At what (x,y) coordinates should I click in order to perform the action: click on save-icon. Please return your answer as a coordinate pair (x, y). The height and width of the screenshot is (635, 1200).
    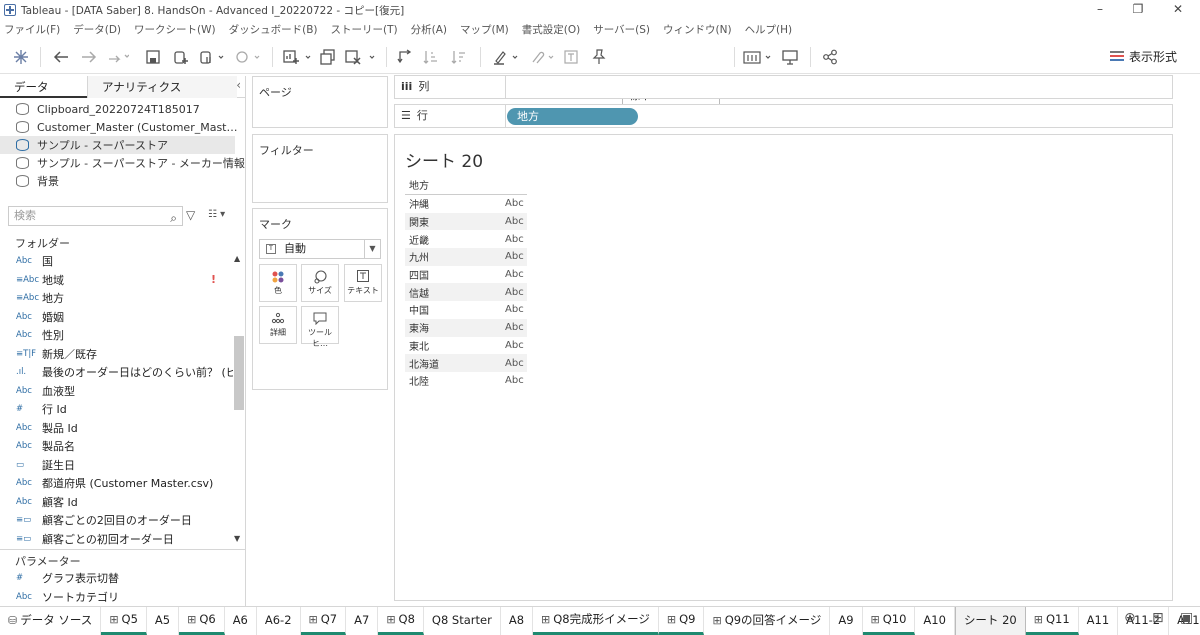
    Looking at the image, I should click on (153, 57).